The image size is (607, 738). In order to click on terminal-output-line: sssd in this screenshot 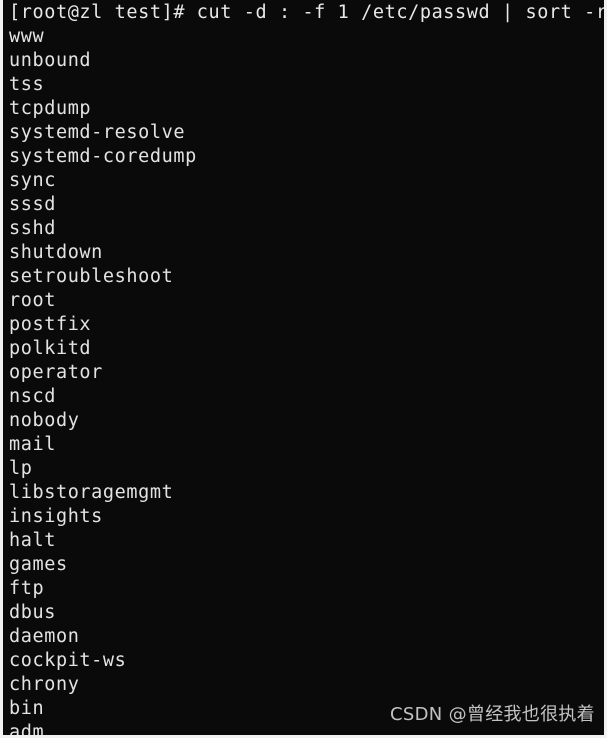, I will do `click(32, 204)`.